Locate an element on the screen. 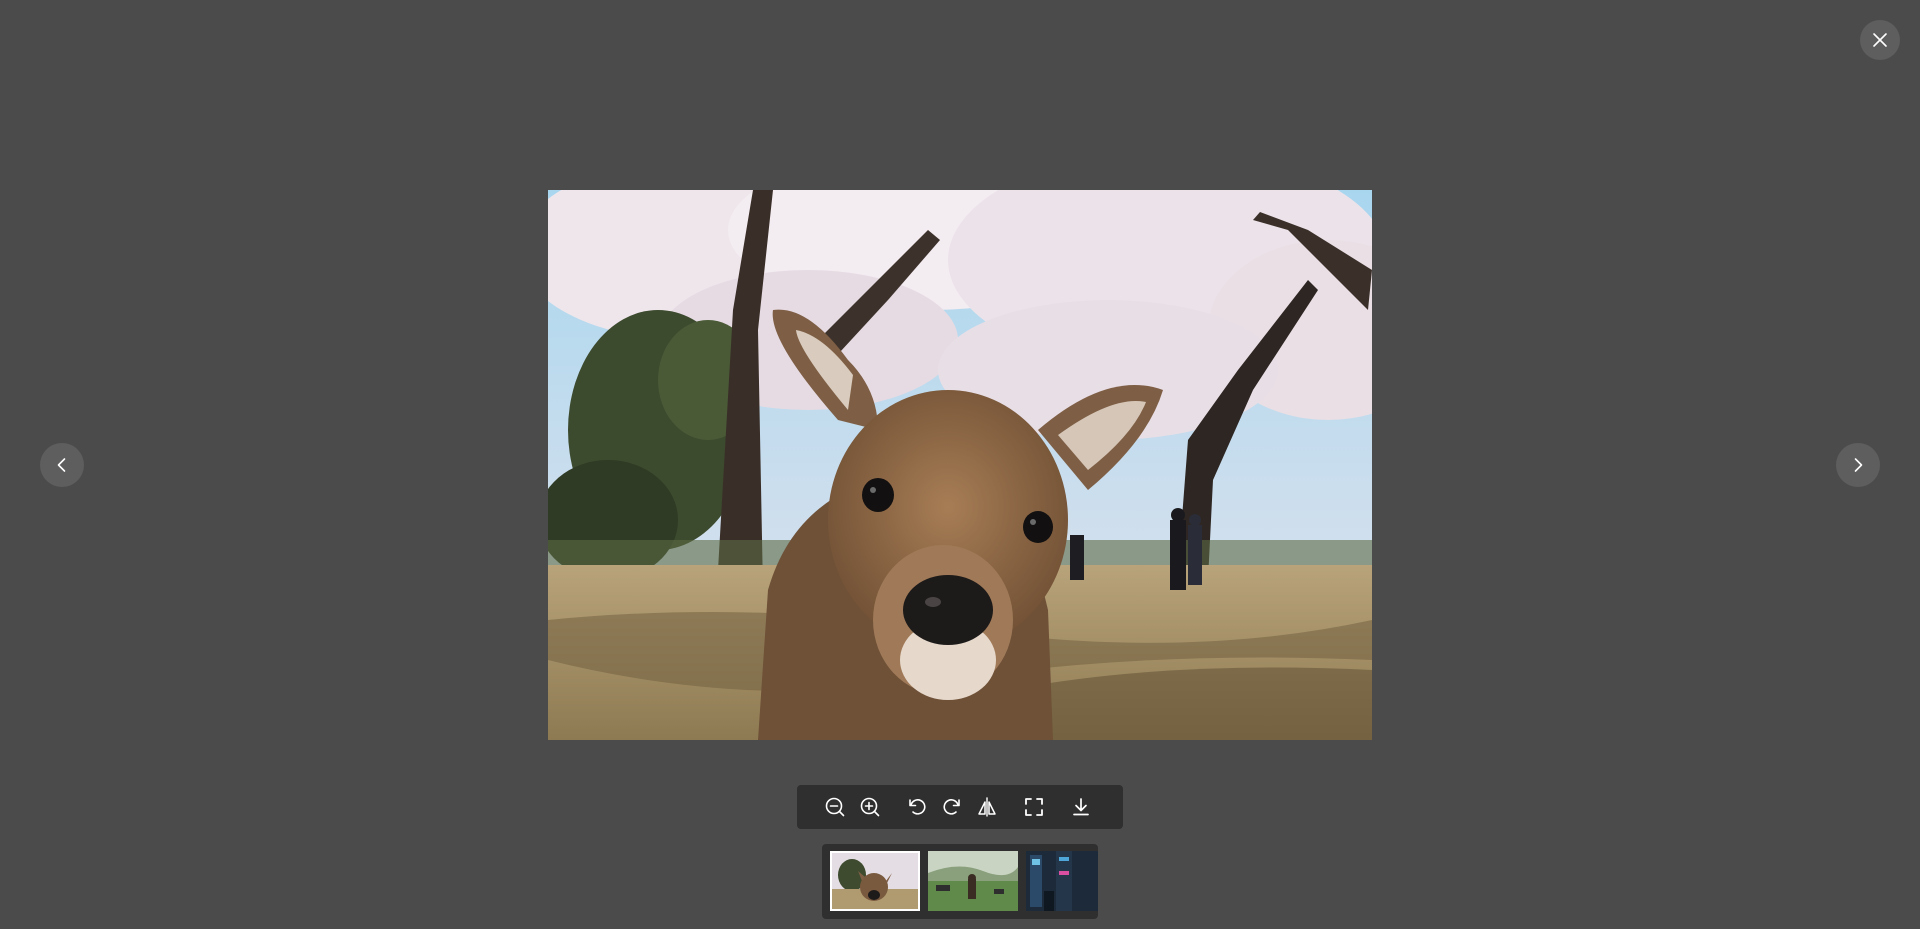 This screenshot has height=929, width=1920. zoom-out-button is located at coordinates (835, 807).